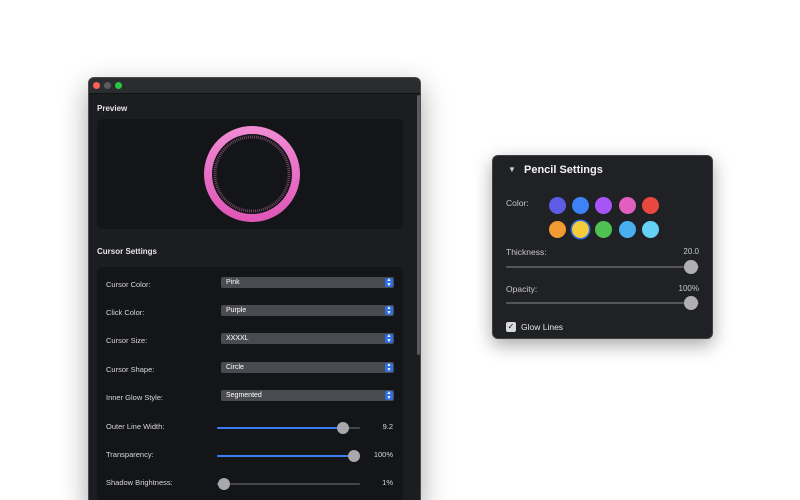 This screenshot has width=800, height=500. Describe the element at coordinates (383, 454) in the screenshot. I see `slider-value: 100%` at that location.